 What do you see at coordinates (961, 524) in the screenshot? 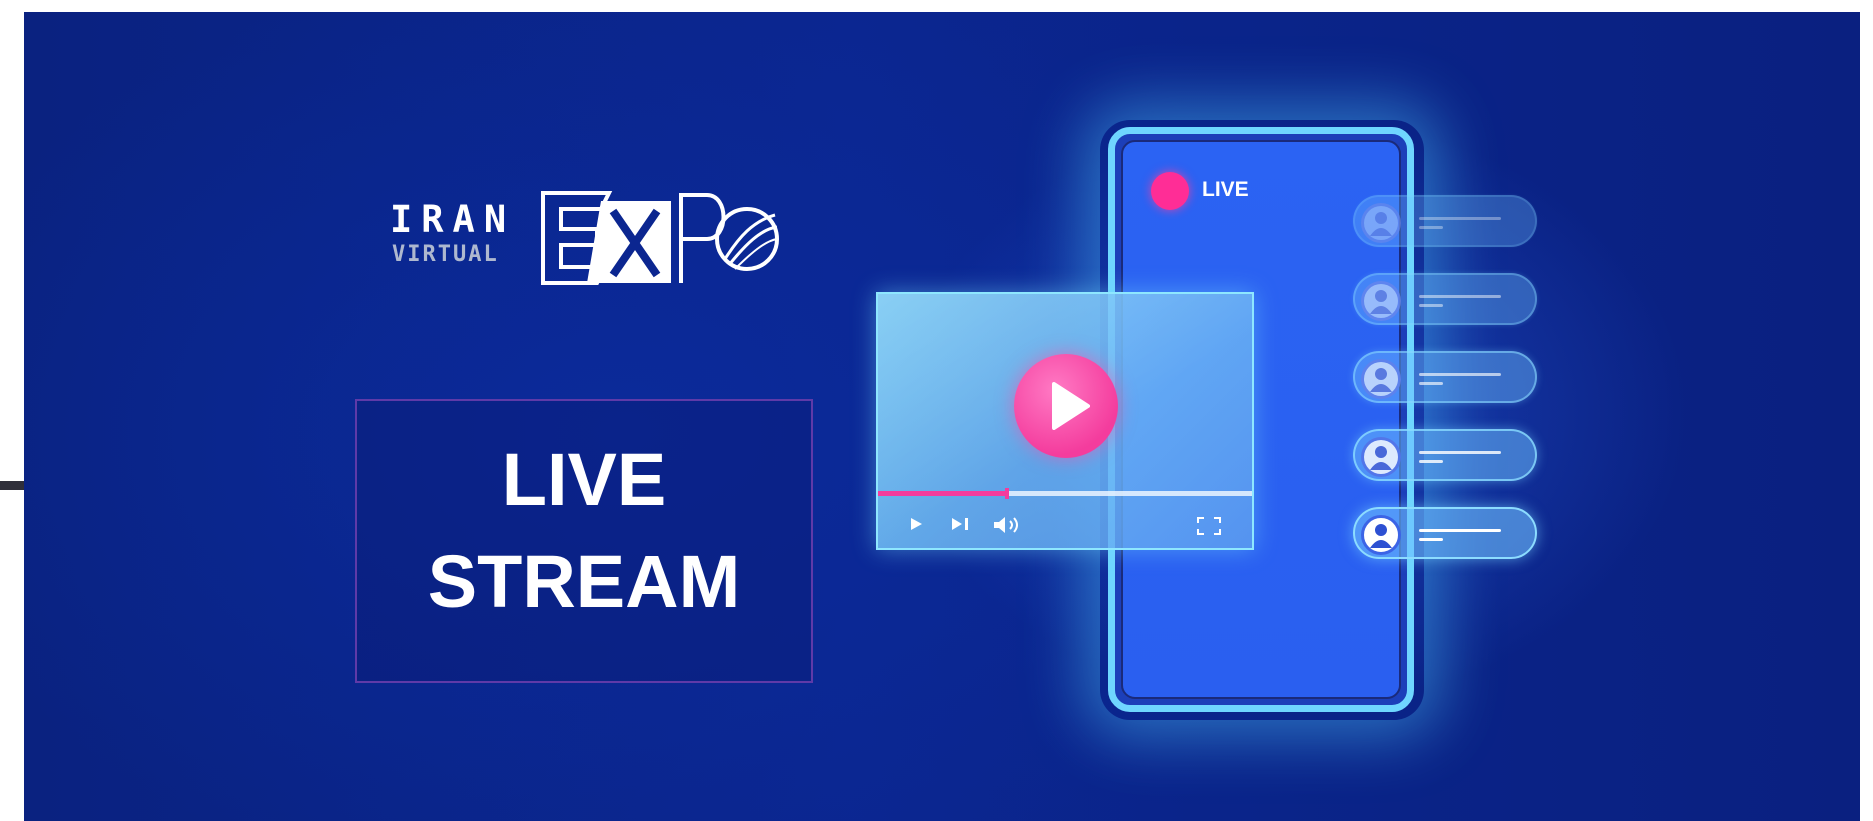
I see `skip-next-icon` at bounding box center [961, 524].